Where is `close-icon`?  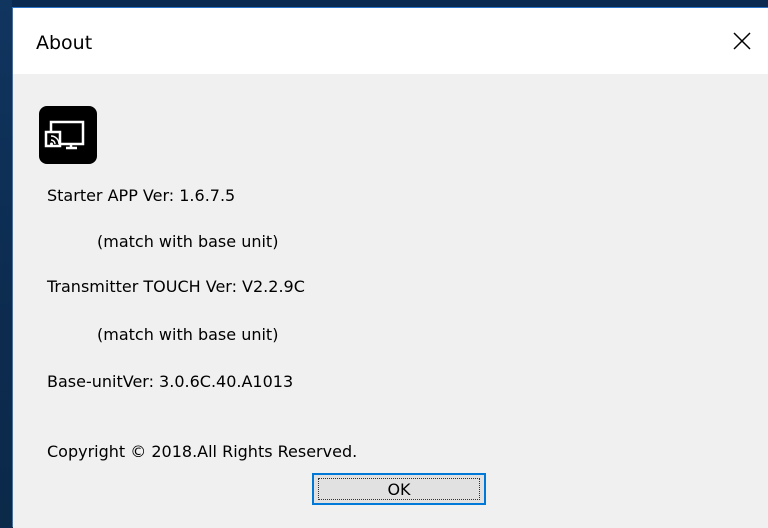
close-icon is located at coordinates (742, 41).